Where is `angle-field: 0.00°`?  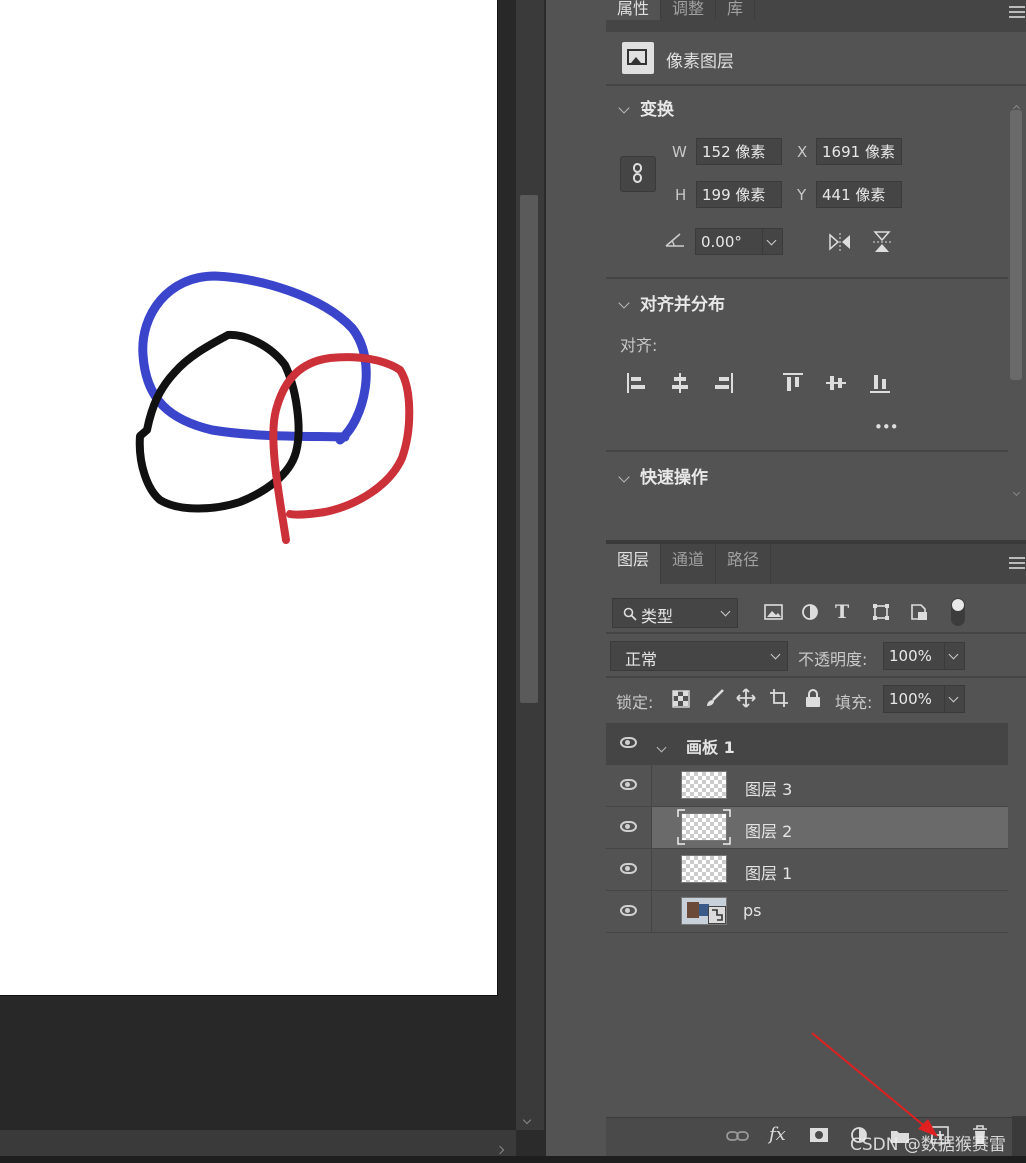
angle-field: 0.00° is located at coordinates (739, 241).